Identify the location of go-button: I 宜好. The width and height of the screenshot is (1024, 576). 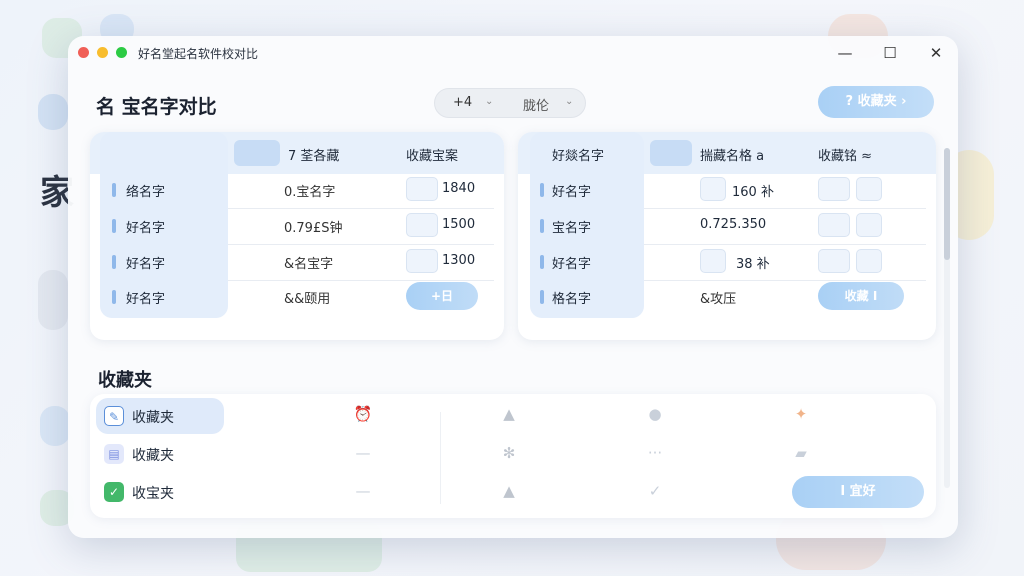
(858, 492).